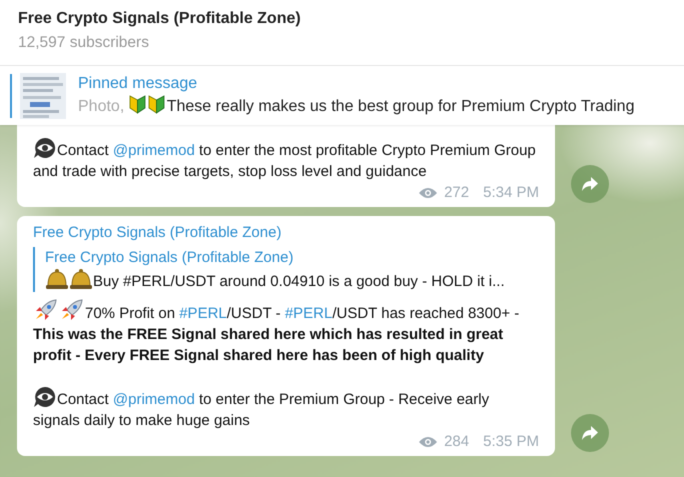 This screenshot has height=477, width=684. I want to click on pinned-label: Pinned message, so click(138, 84).